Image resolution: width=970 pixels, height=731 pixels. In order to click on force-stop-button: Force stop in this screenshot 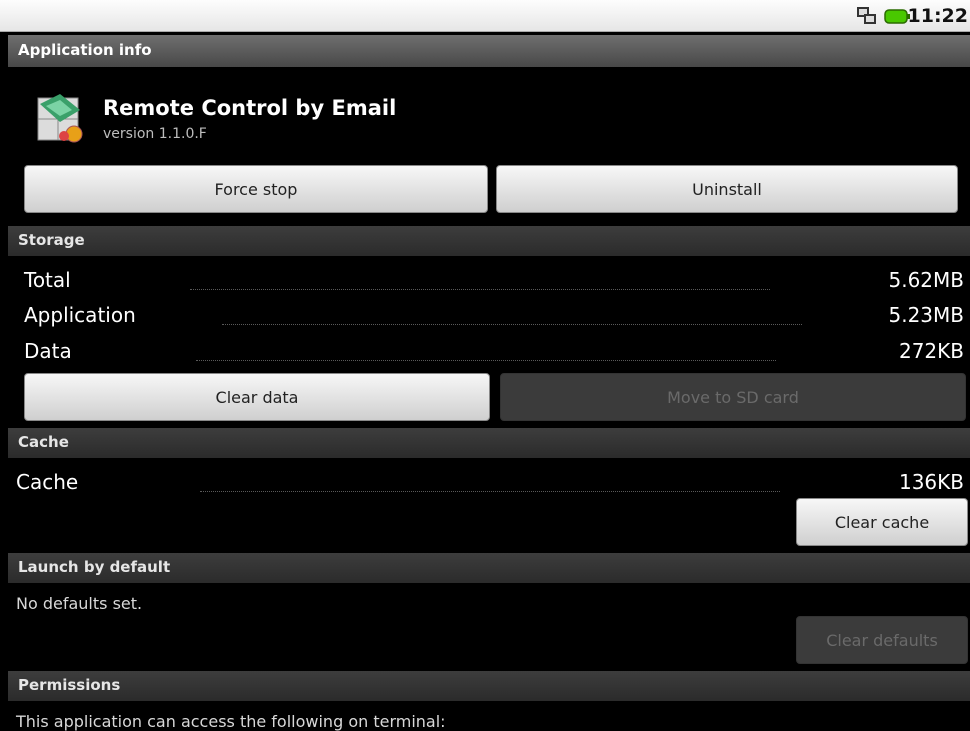, I will do `click(256, 189)`.